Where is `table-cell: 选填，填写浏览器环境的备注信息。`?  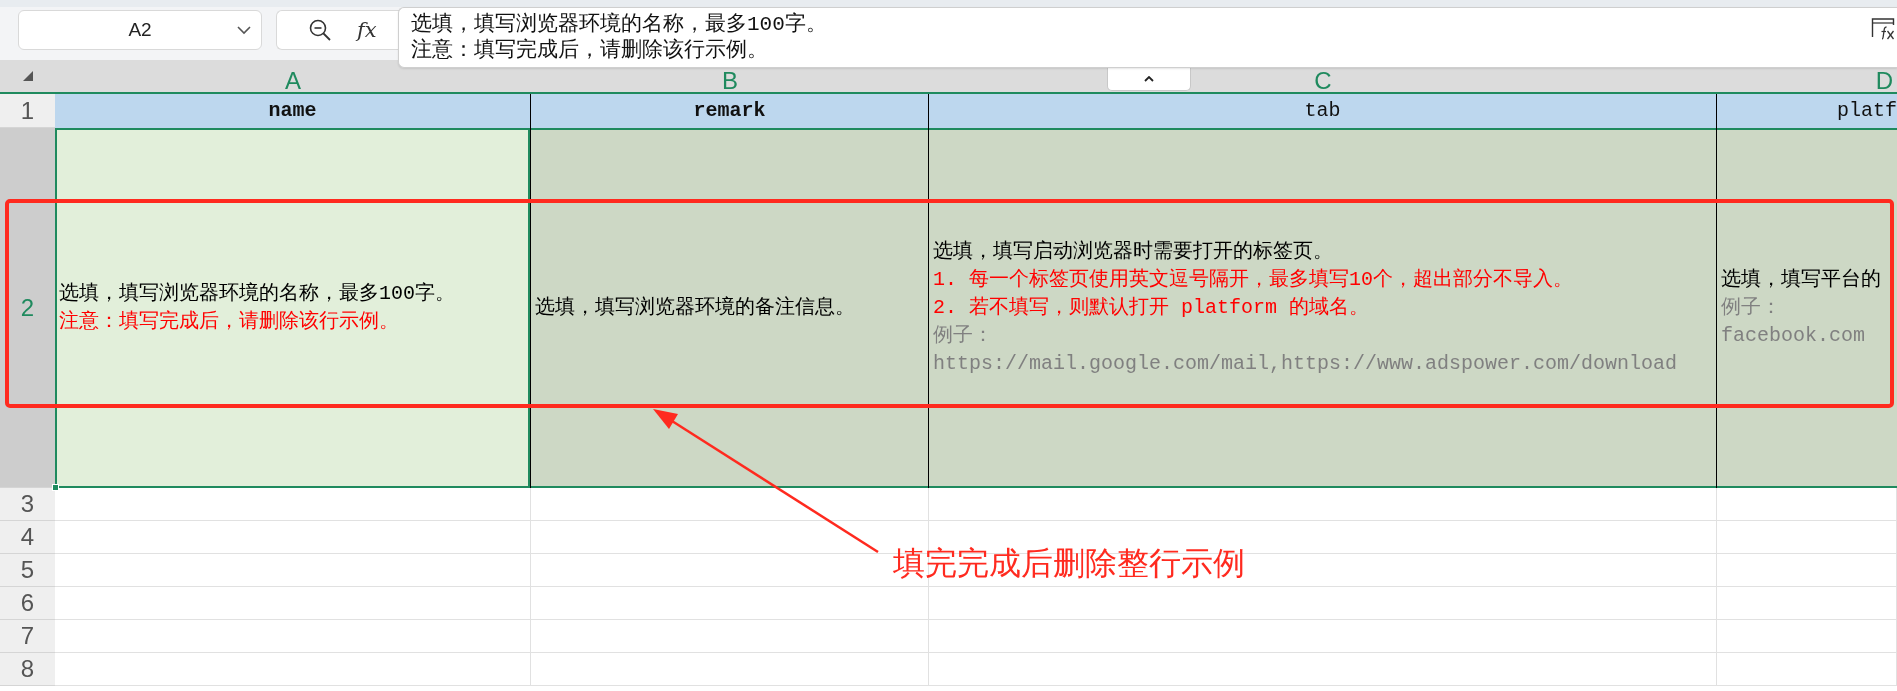 table-cell: 选填，填写浏览器环境的备注信息。 is located at coordinates (730, 308).